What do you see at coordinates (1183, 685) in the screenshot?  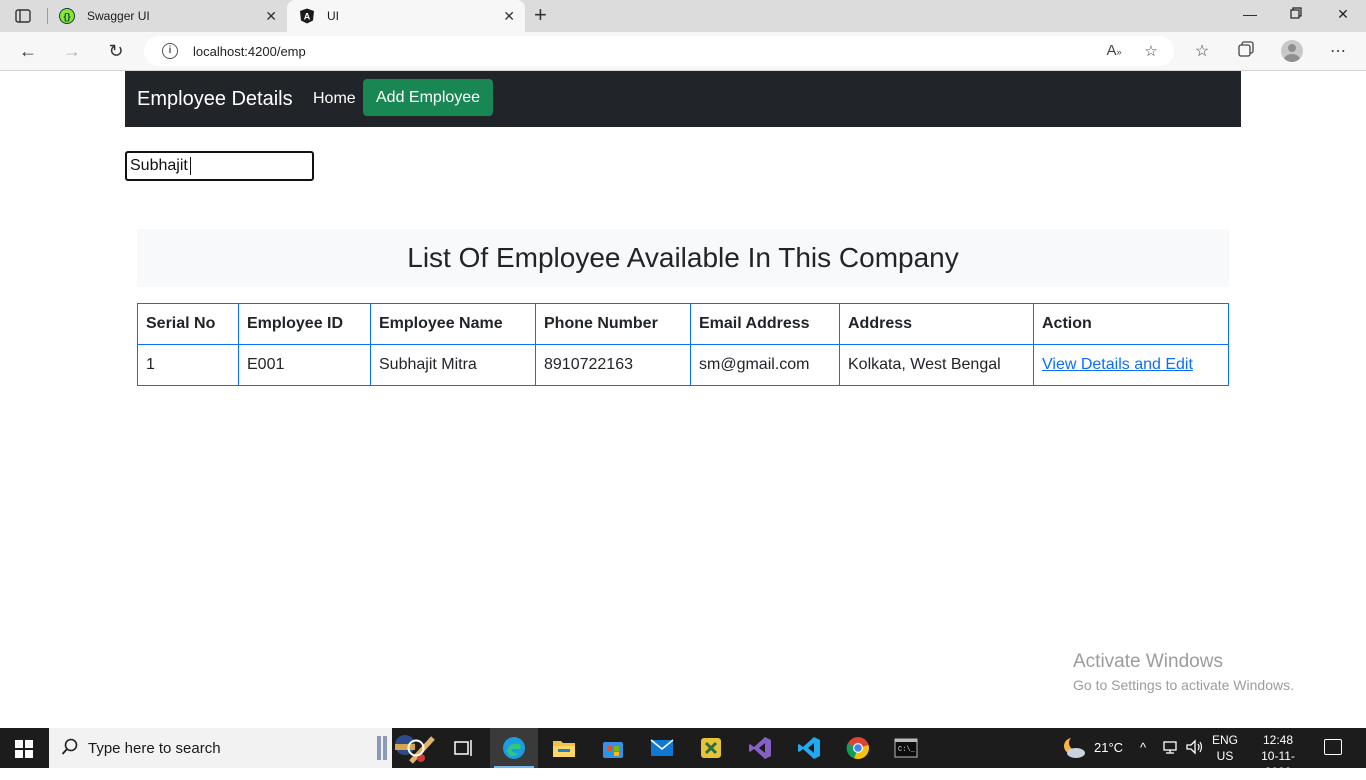 I see `watermark-subtitle: Go to Settings to activate Windows.` at bounding box center [1183, 685].